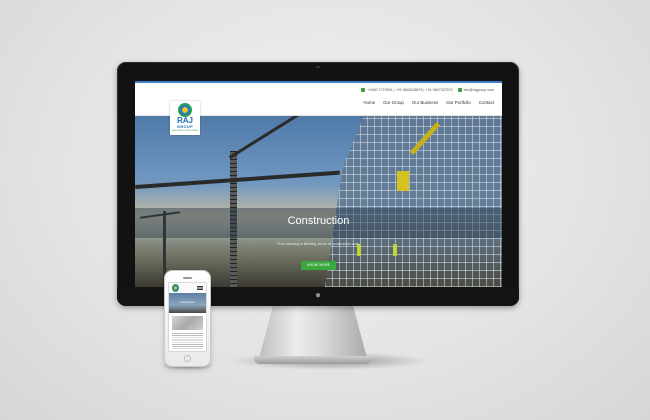 This screenshot has width=650, height=420. What do you see at coordinates (425, 102) in the screenshot?
I see `nav-our-business: Our Business` at bounding box center [425, 102].